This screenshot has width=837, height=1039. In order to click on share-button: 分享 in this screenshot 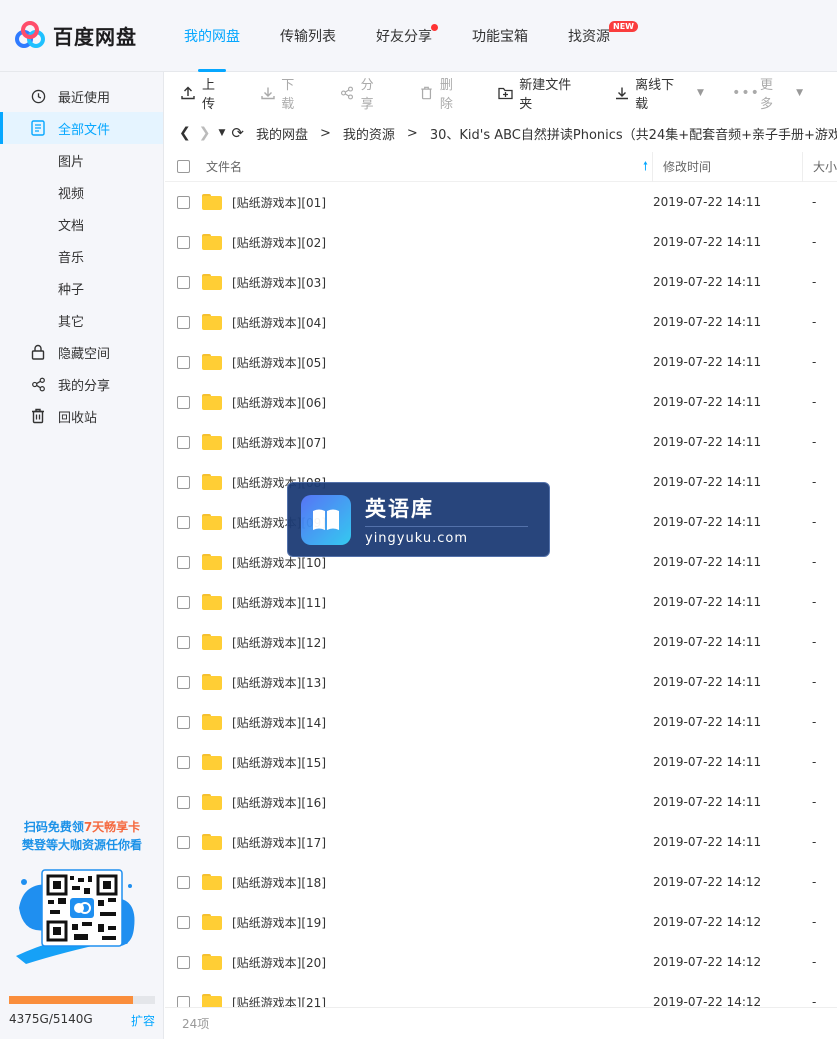, I will do `click(362, 93)`.